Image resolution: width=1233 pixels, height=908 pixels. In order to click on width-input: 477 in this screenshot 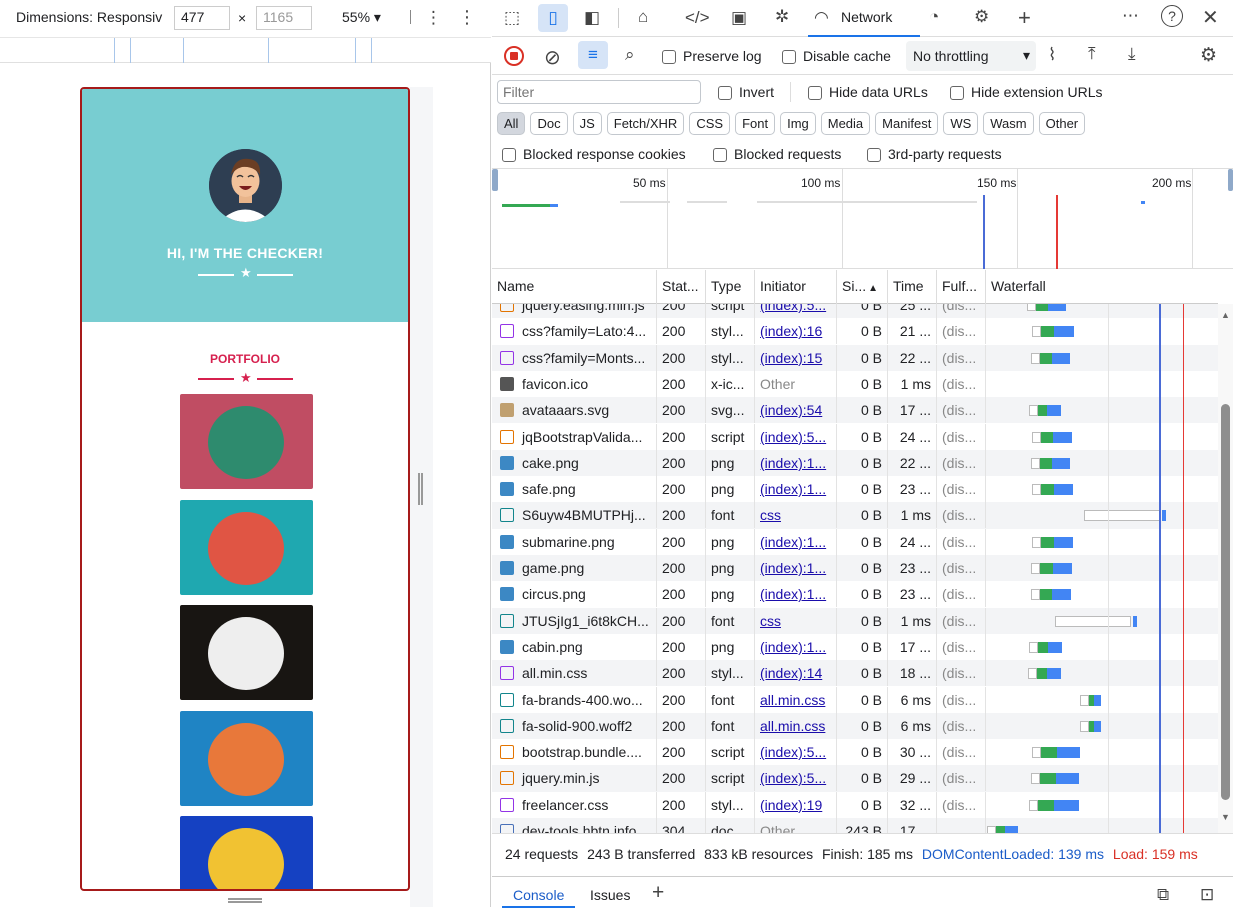, I will do `click(202, 18)`.